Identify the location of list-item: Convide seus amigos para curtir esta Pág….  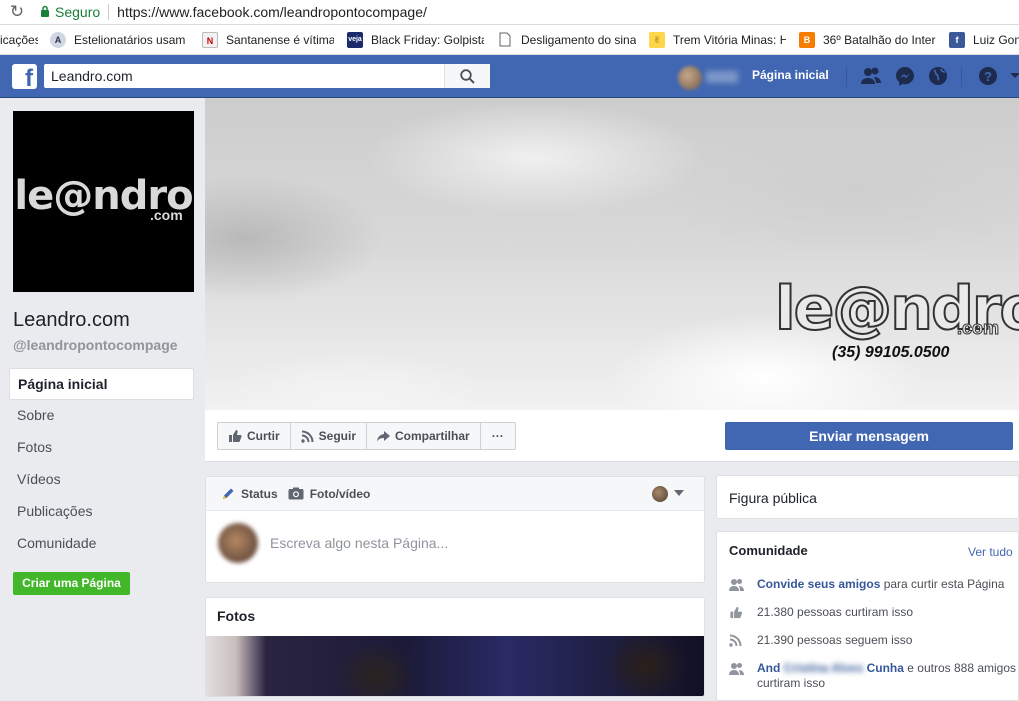
(874, 586).